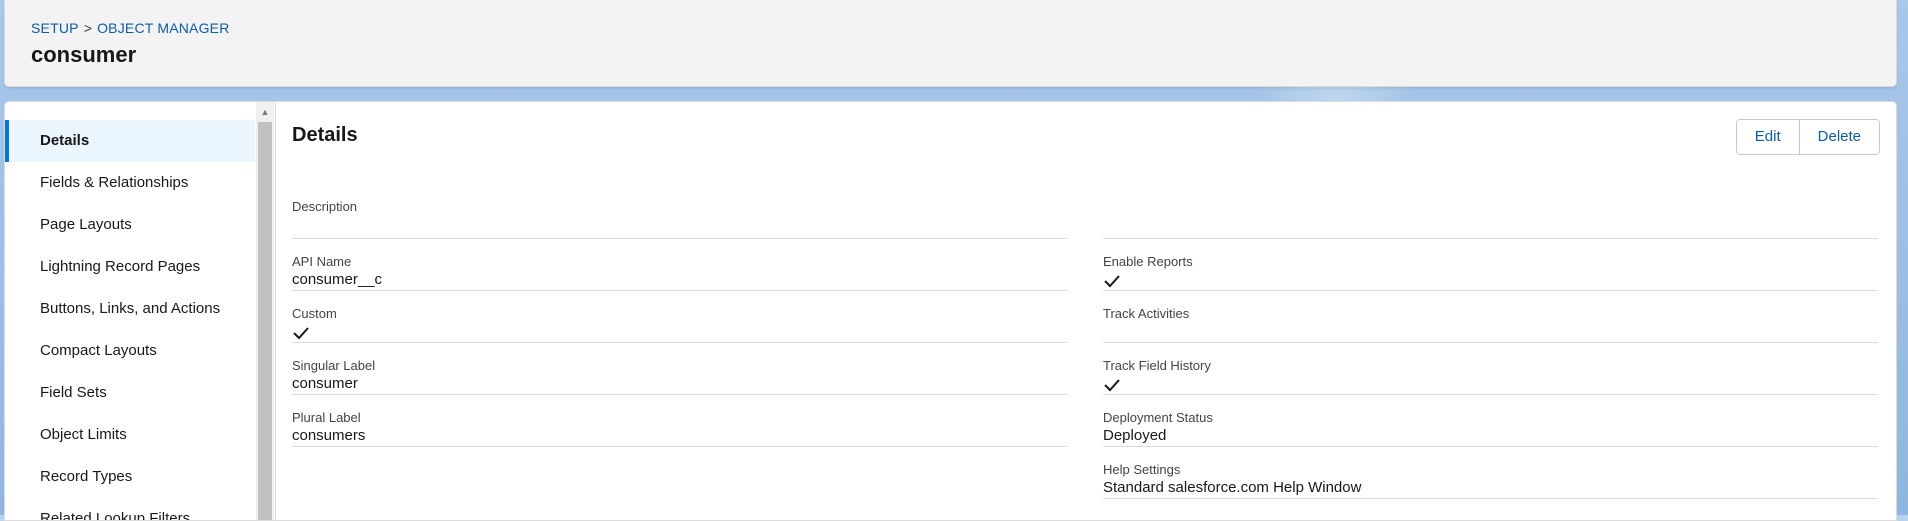 This screenshot has width=1908, height=521. What do you see at coordinates (130, 267) in the screenshot?
I see `sidebar-item-lightning-record-pages: Lightning Record Pages` at bounding box center [130, 267].